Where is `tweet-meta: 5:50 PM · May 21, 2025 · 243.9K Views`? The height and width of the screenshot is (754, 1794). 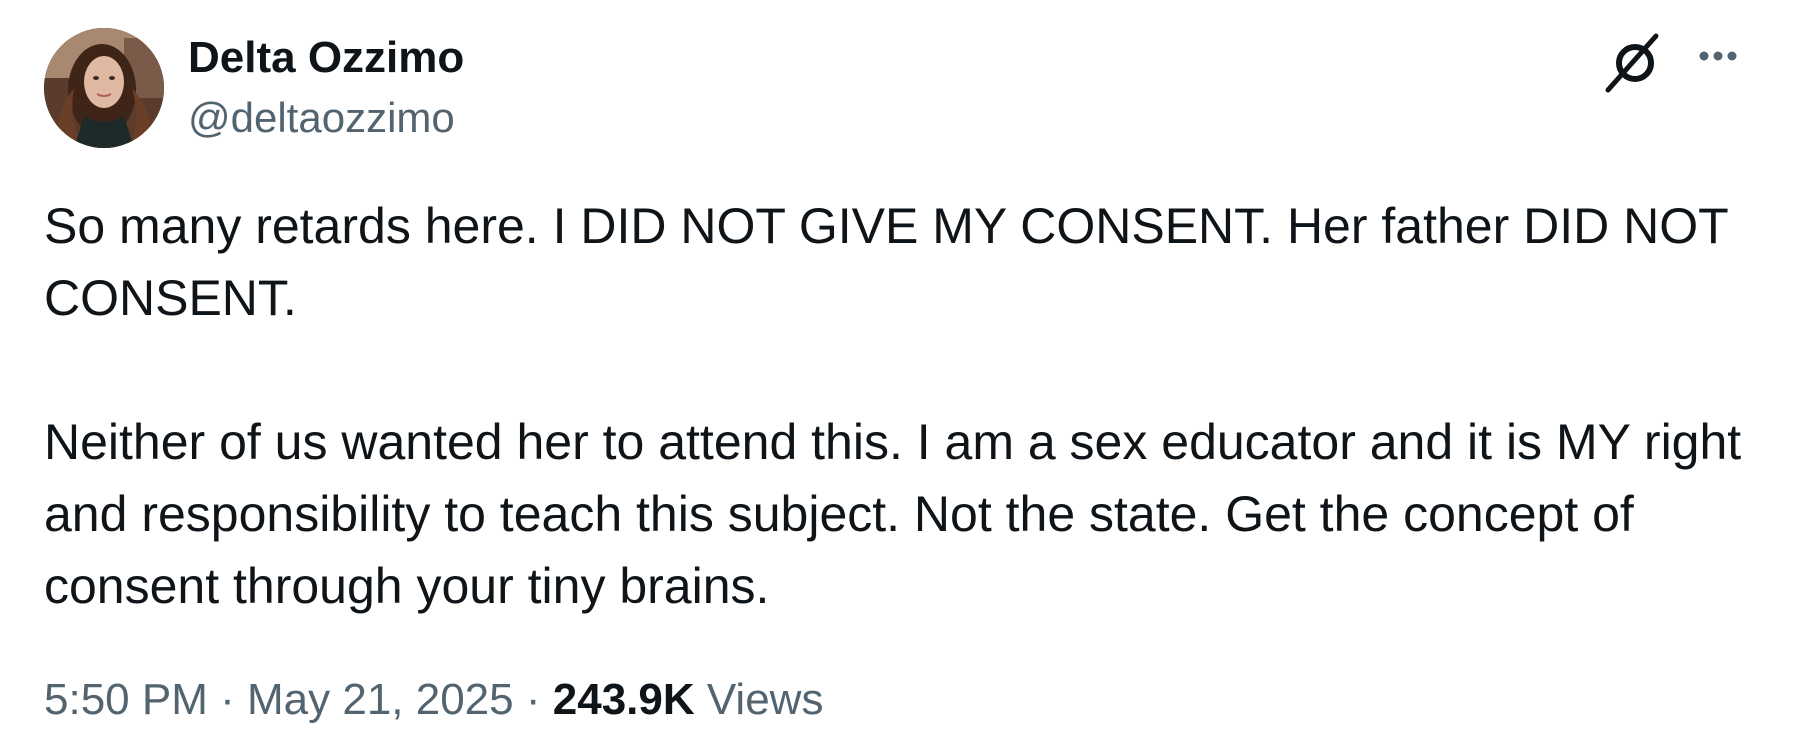
tweet-meta: 5:50 PM · May 21, 2025 · 243.9K Views is located at coordinates (433, 700).